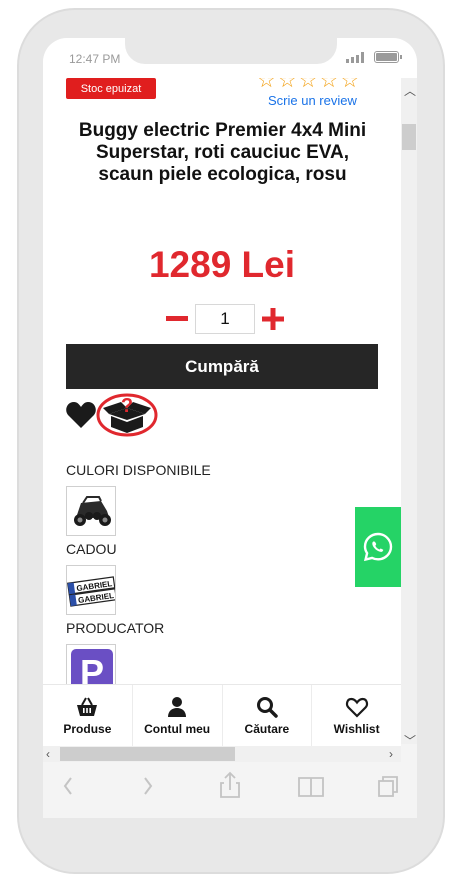 The height and width of the screenshot is (881, 459). I want to click on horizontal-scroll-thumb, so click(147, 754).